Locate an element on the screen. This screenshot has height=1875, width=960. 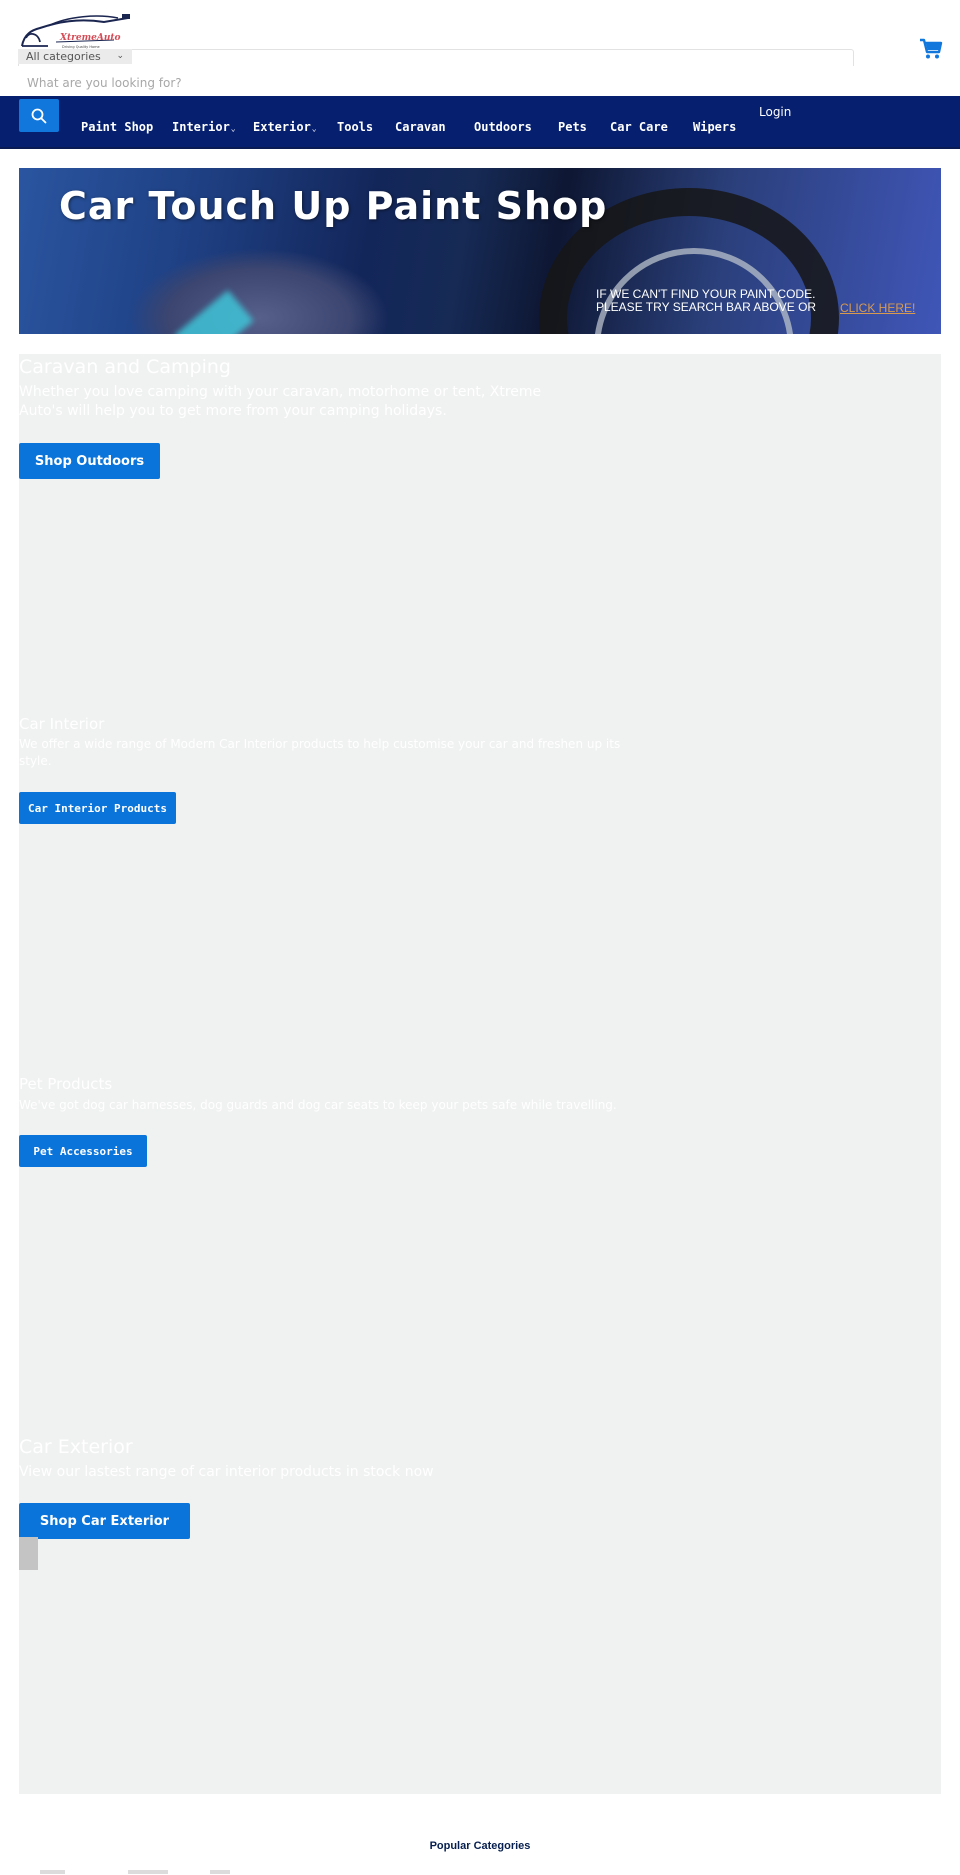
promo-title-interior: Car Interior is located at coordinates (62, 724).